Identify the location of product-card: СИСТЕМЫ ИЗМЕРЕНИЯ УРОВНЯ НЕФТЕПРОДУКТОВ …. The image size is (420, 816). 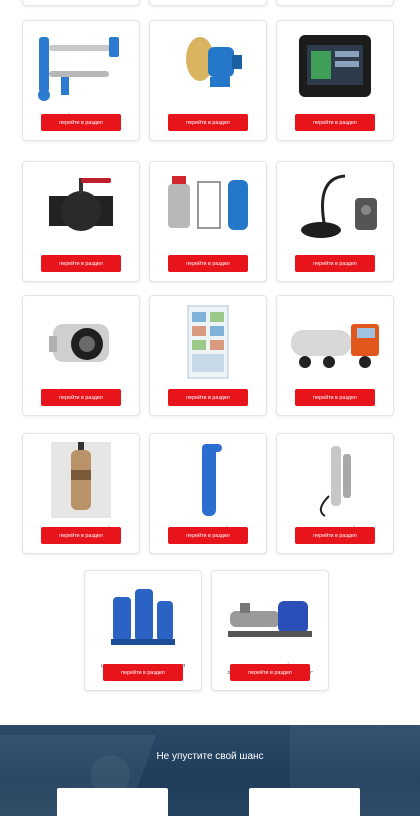
(335, 80).